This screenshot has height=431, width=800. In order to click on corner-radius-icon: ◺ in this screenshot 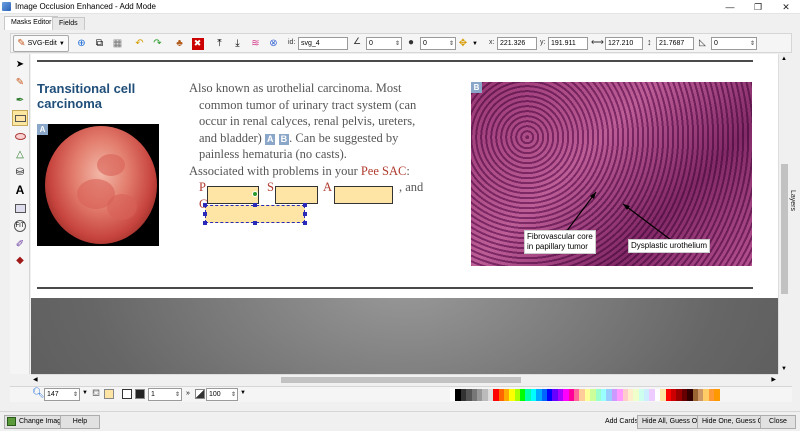, I will do `click(702, 42)`.